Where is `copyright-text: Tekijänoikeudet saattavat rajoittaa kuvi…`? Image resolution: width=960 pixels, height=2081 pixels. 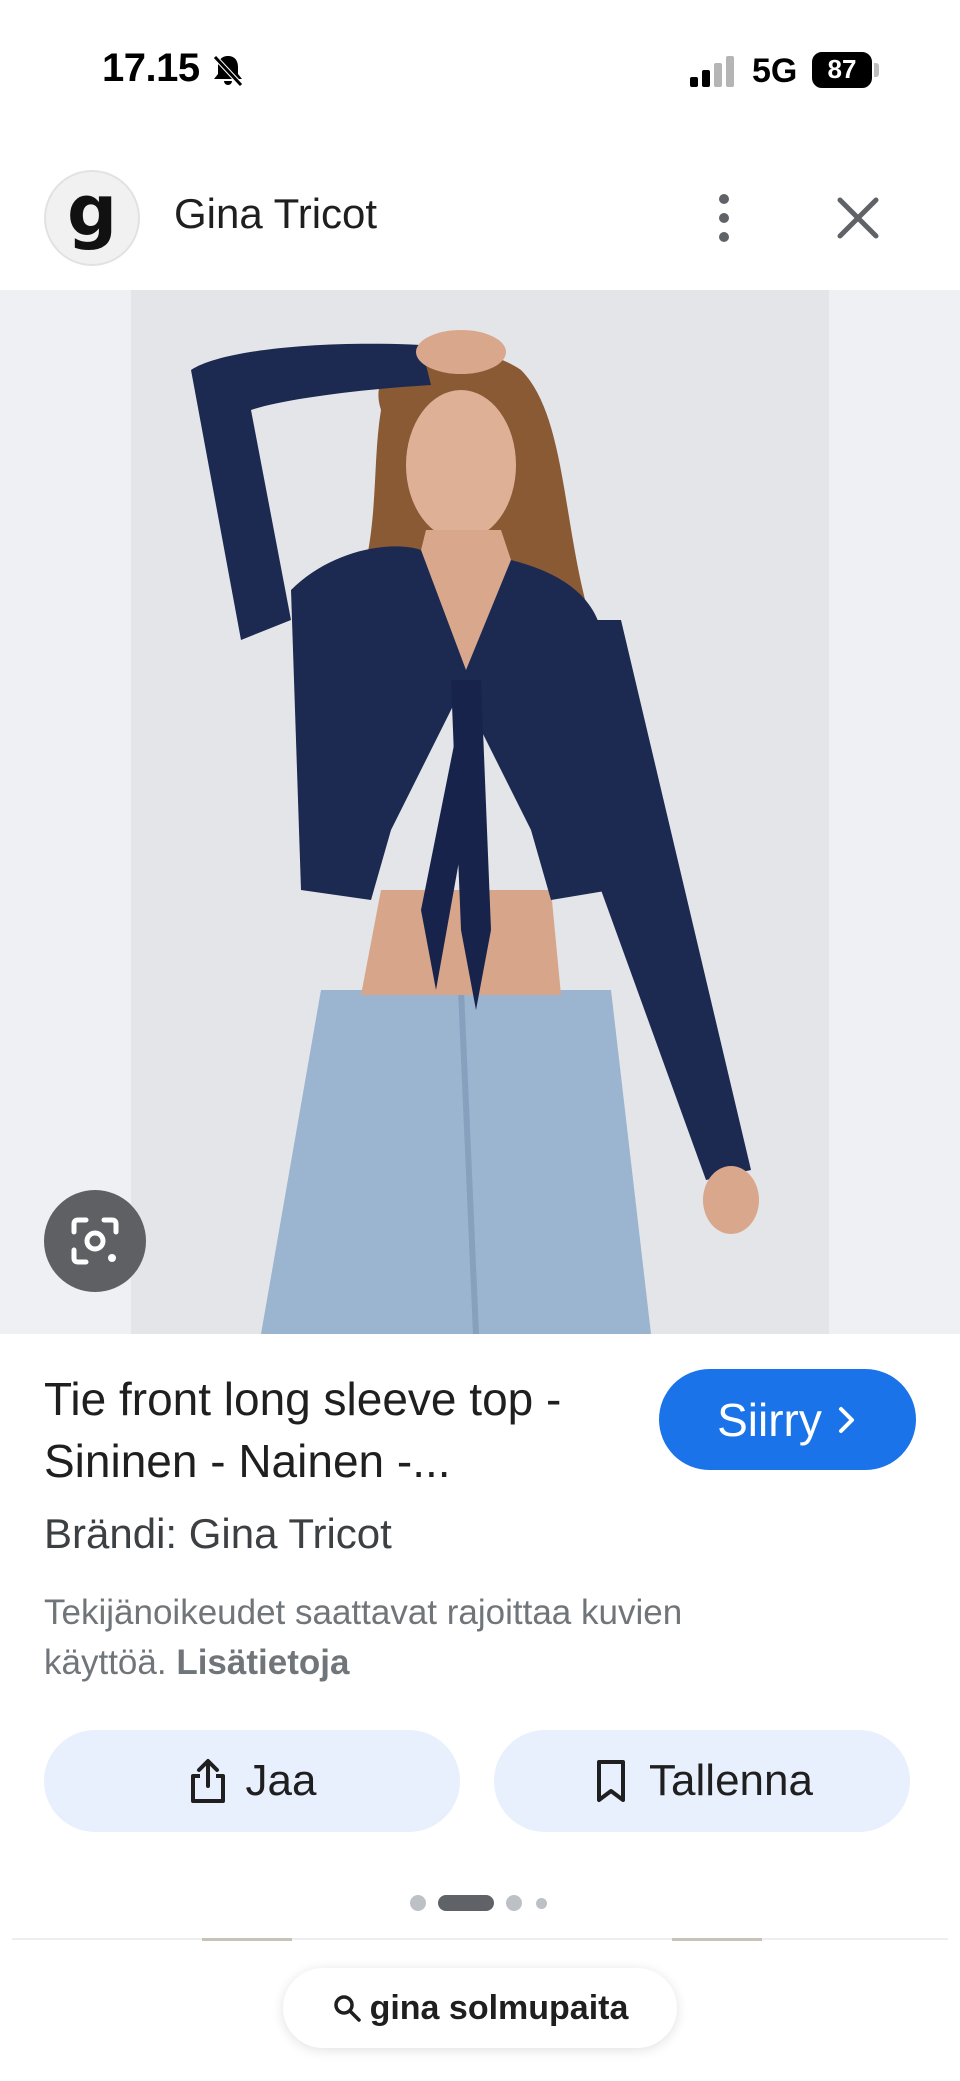
copyright-text: Tekijänoikeudet saattavat rajoittaa kuvi… is located at coordinates (363, 1637).